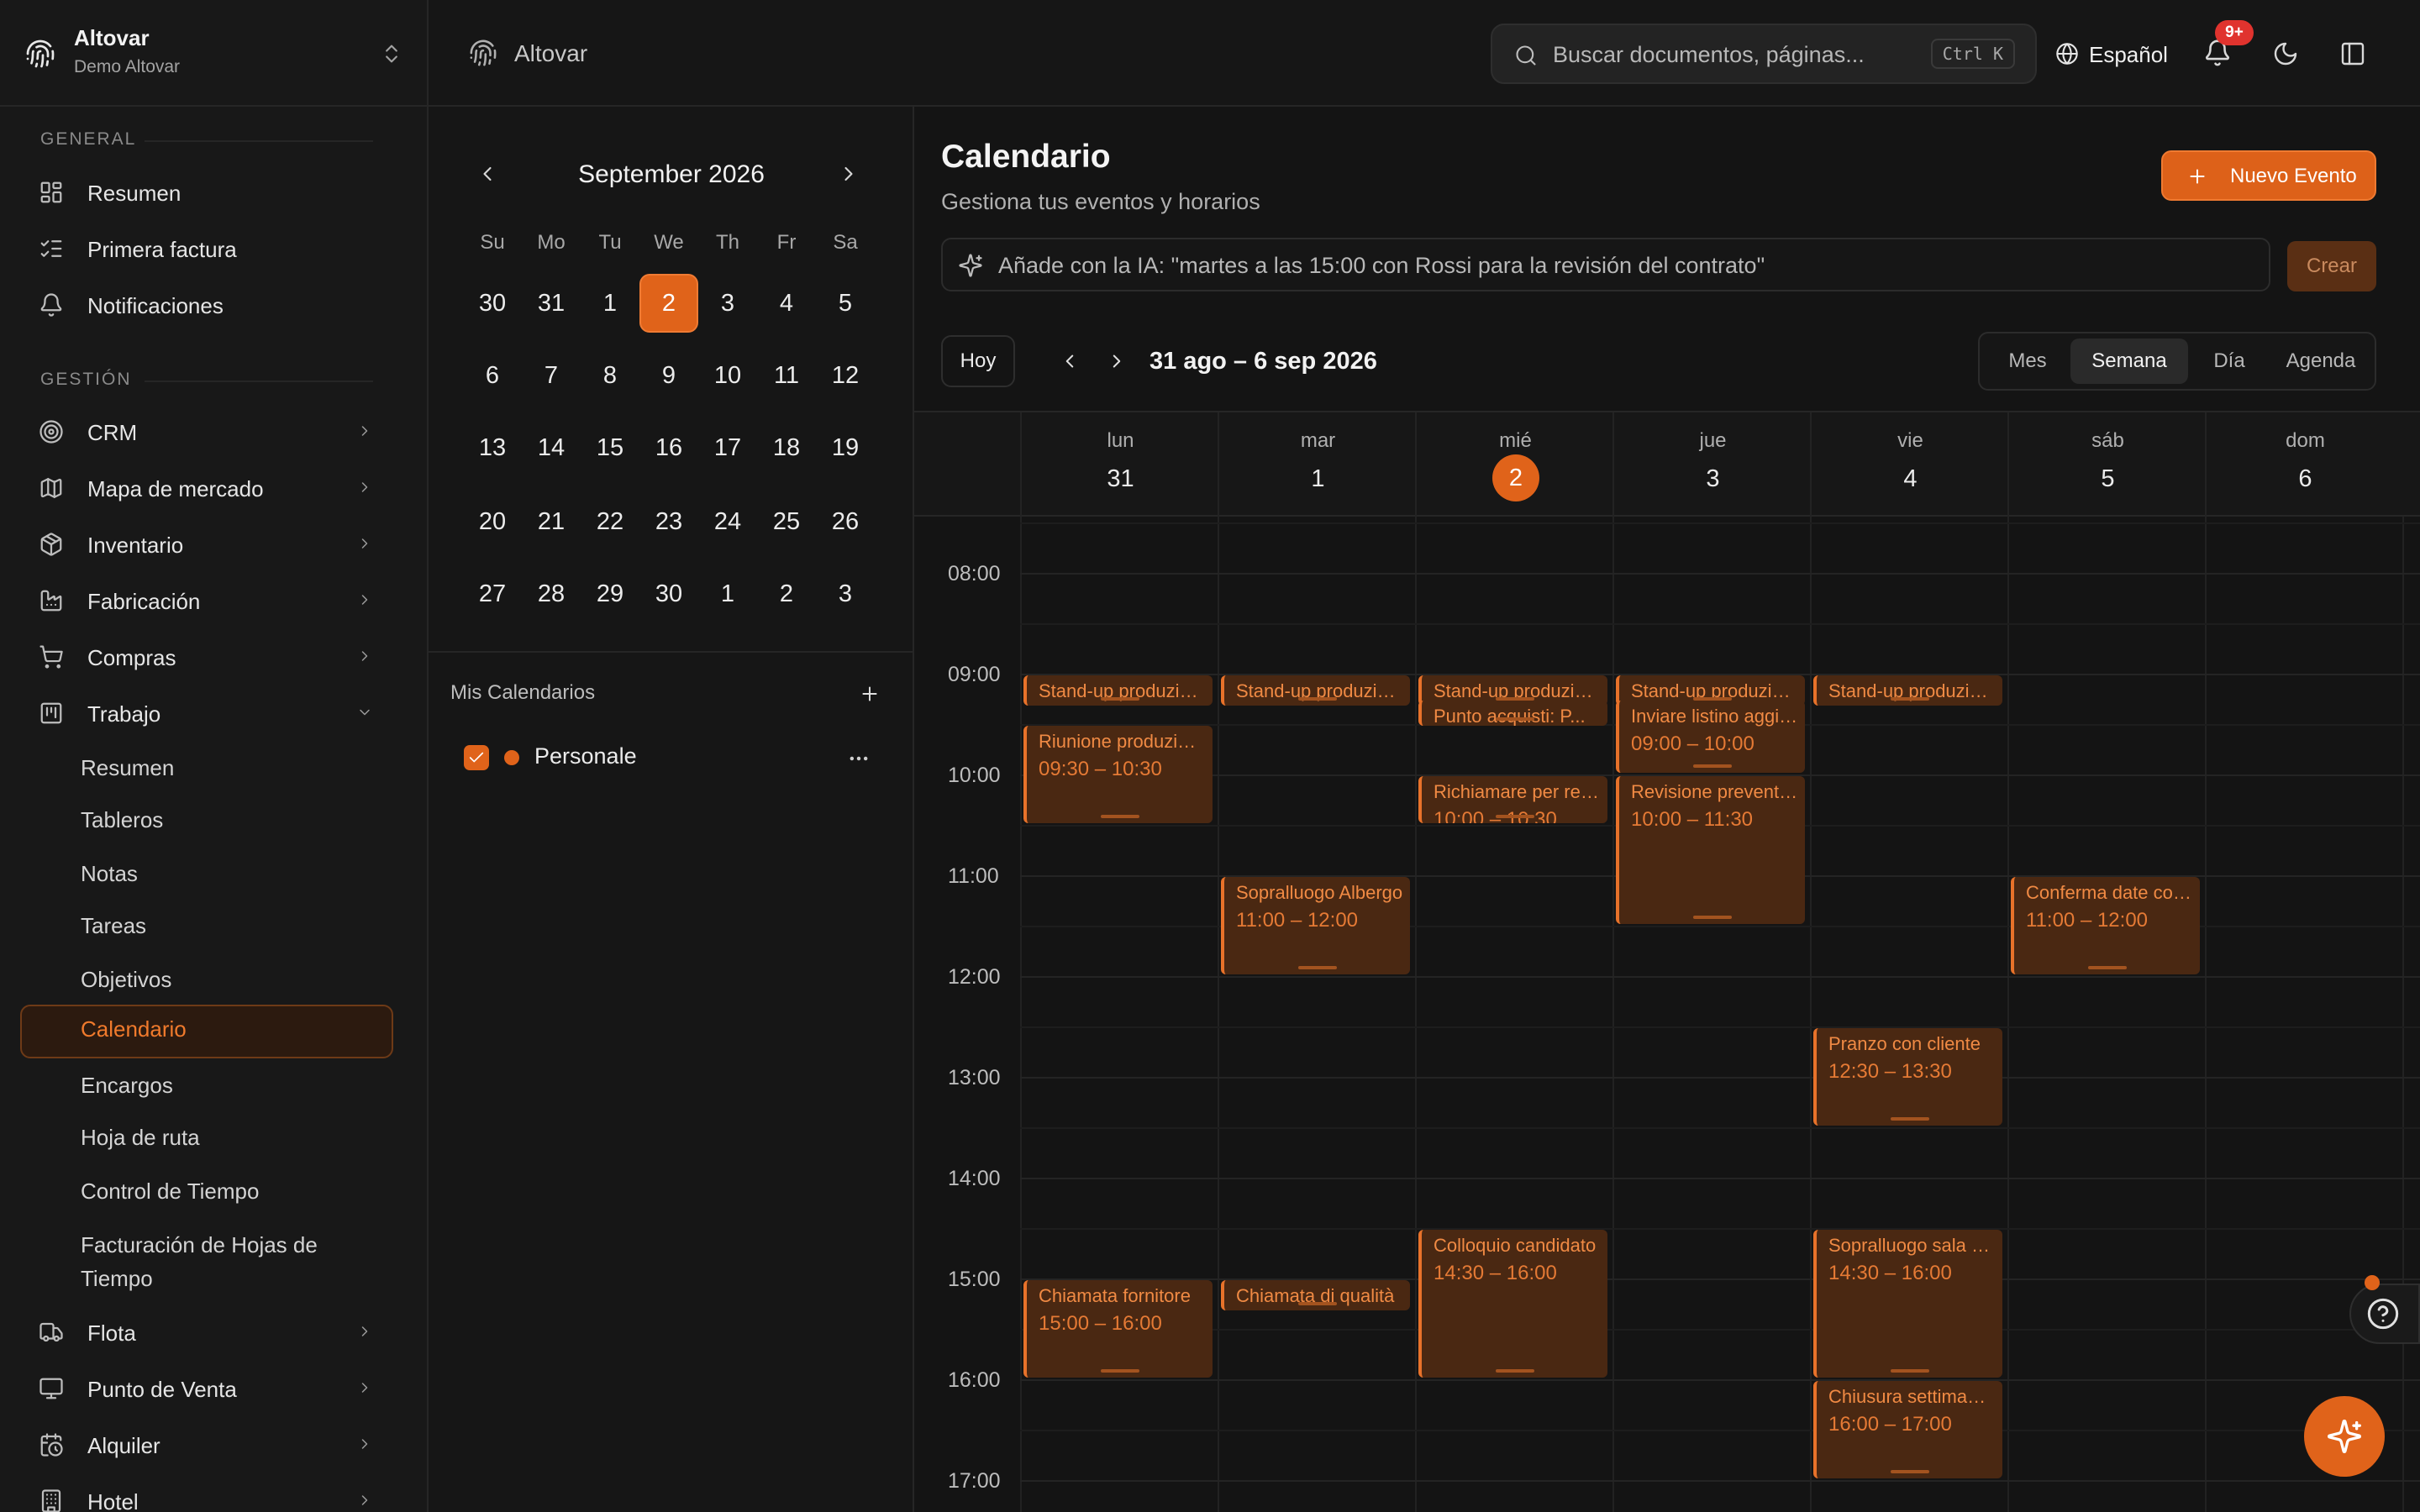 Image resolution: width=2420 pixels, height=1512 pixels. What do you see at coordinates (610, 593) in the screenshot?
I see `mini-calendar-day: 29` at bounding box center [610, 593].